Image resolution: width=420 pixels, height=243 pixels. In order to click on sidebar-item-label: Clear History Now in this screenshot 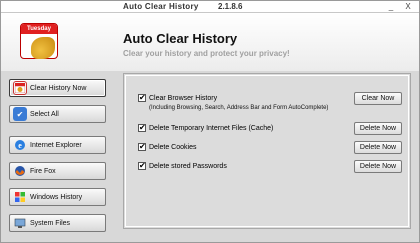, I will do `click(58, 88)`.